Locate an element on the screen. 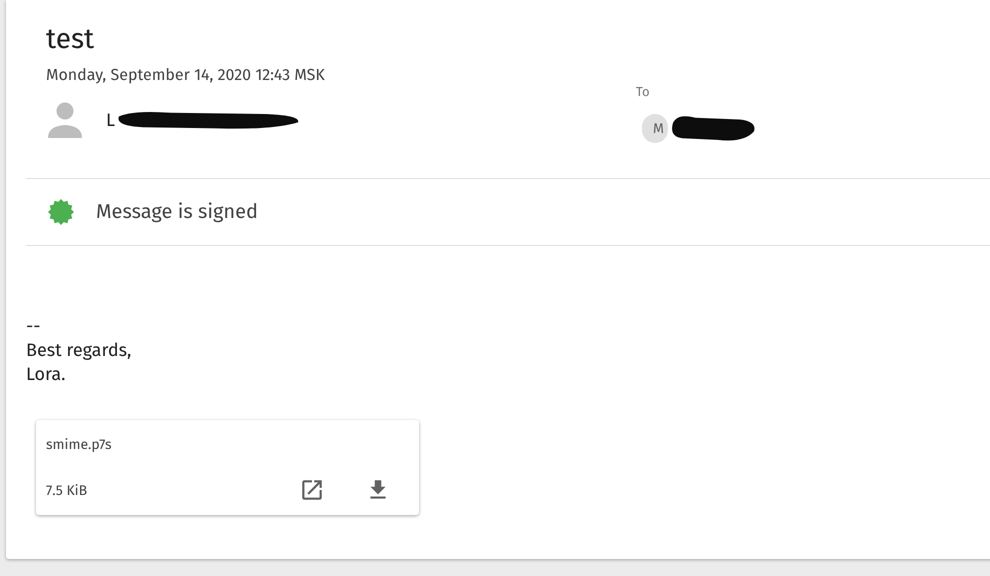 This screenshot has width=990, height=576. sender-name: L is located at coordinates (110, 120).